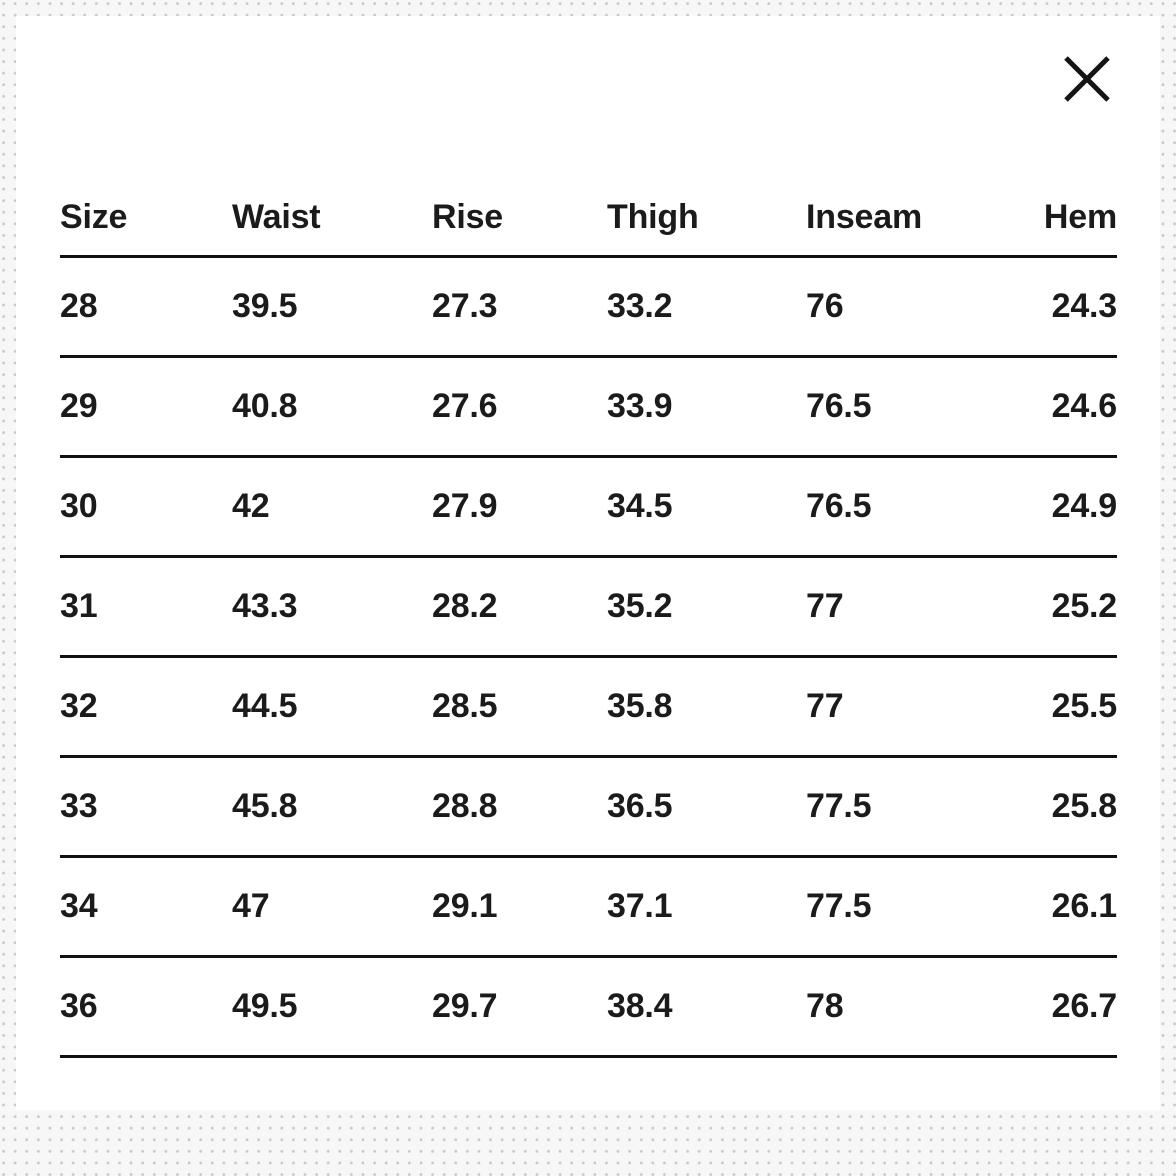  I want to click on table-row: 34 47 29.1 37.1 77.5 26.1, so click(588, 906).